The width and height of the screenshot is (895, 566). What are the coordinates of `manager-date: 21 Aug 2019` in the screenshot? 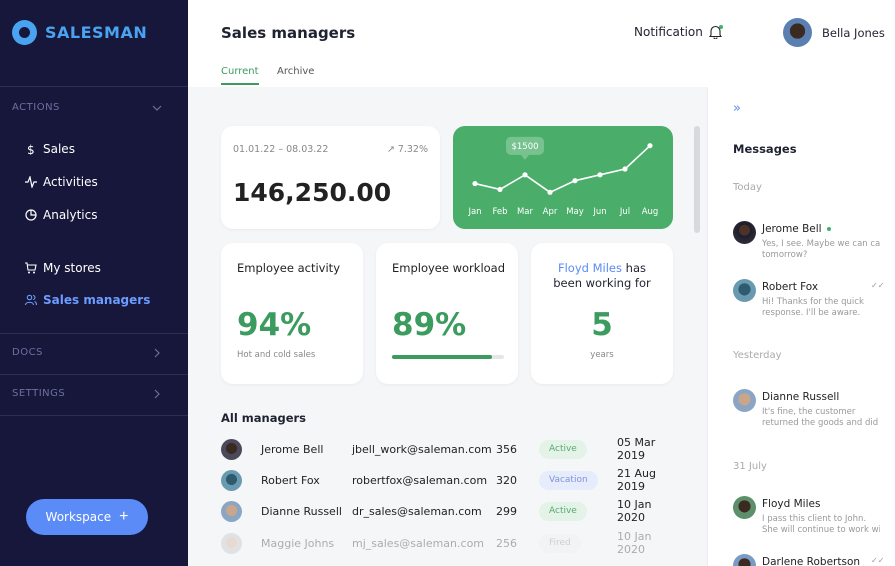 It's located at (636, 480).